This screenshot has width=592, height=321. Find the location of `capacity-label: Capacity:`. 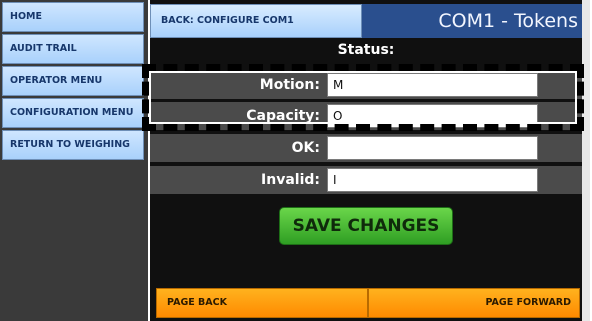

capacity-label: Capacity: is located at coordinates (283, 116).